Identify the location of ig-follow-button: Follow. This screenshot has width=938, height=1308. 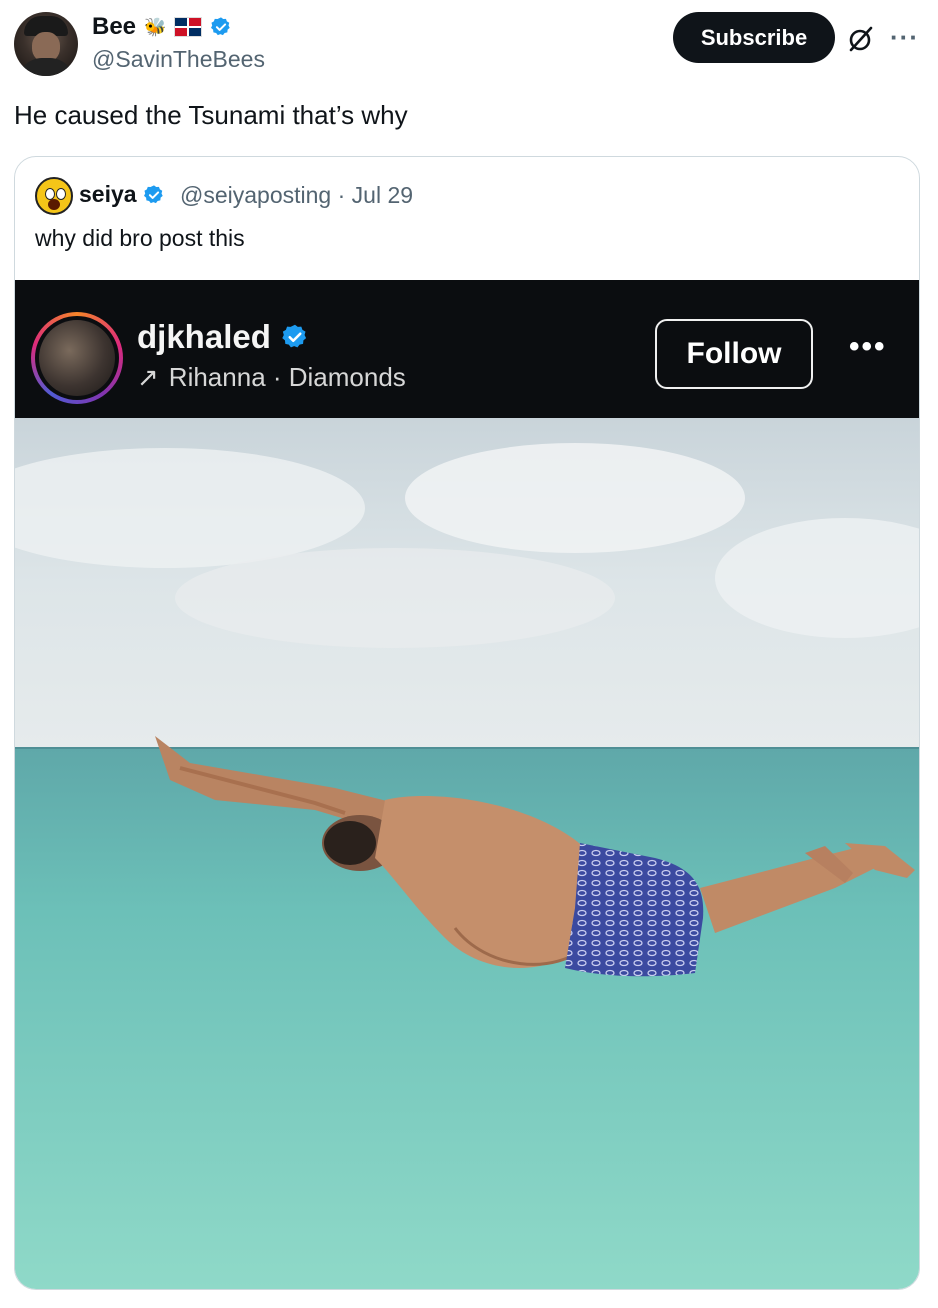
(734, 354).